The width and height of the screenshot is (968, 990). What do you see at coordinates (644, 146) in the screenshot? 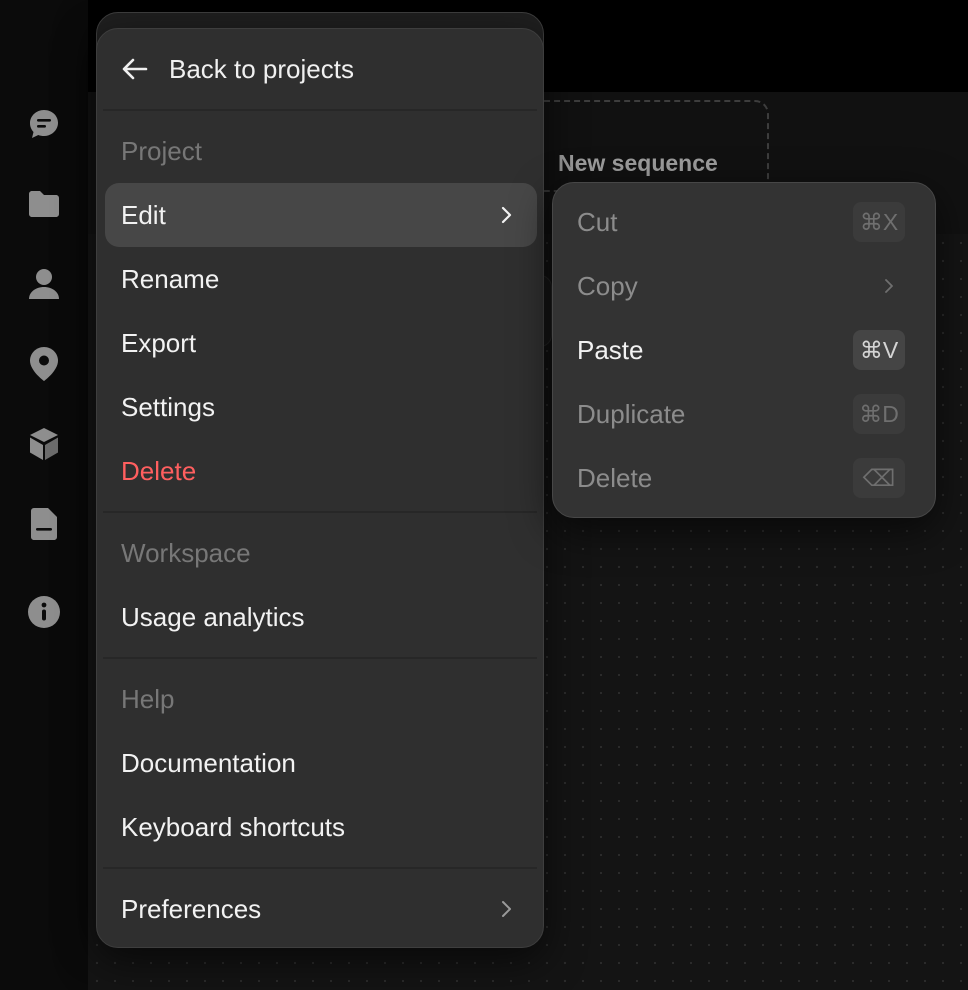
I see `new-sequence-node` at bounding box center [644, 146].